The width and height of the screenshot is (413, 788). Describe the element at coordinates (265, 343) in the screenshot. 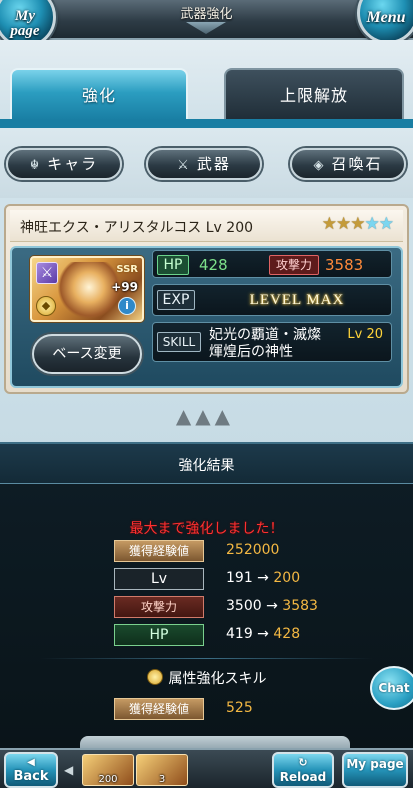

I see `skill-name: 妃光の覇道・滅燦煇煌后の神性` at that location.